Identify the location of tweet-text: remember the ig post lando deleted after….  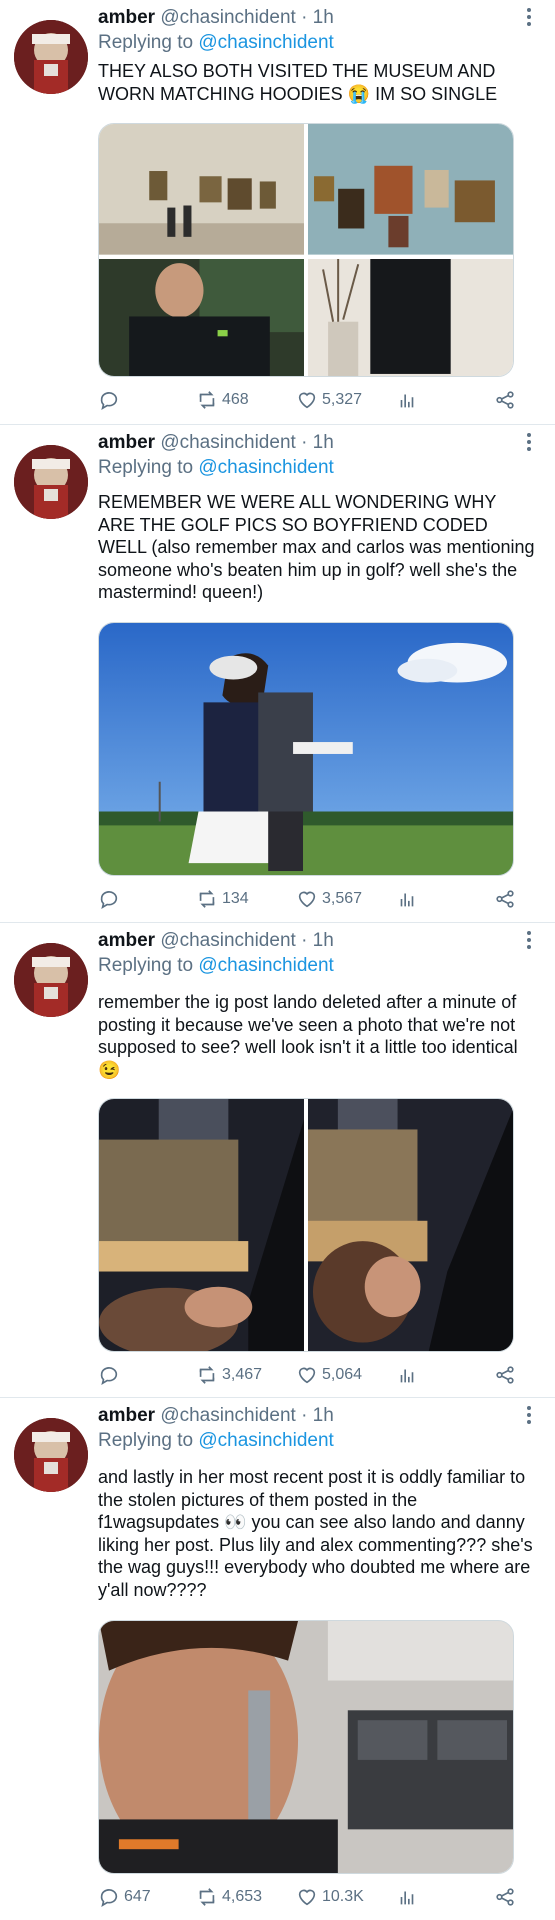
(308, 1036).